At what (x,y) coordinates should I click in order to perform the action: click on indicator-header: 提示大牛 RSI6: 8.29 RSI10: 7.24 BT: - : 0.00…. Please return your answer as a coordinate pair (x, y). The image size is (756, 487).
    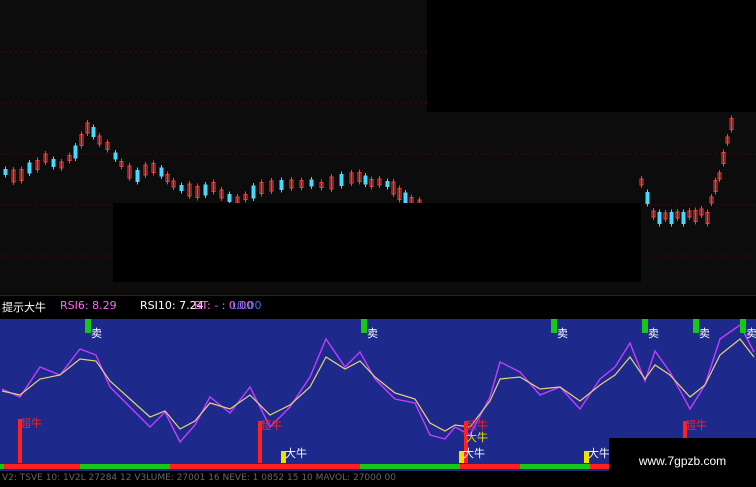
    Looking at the image, I should click on (378, 306).